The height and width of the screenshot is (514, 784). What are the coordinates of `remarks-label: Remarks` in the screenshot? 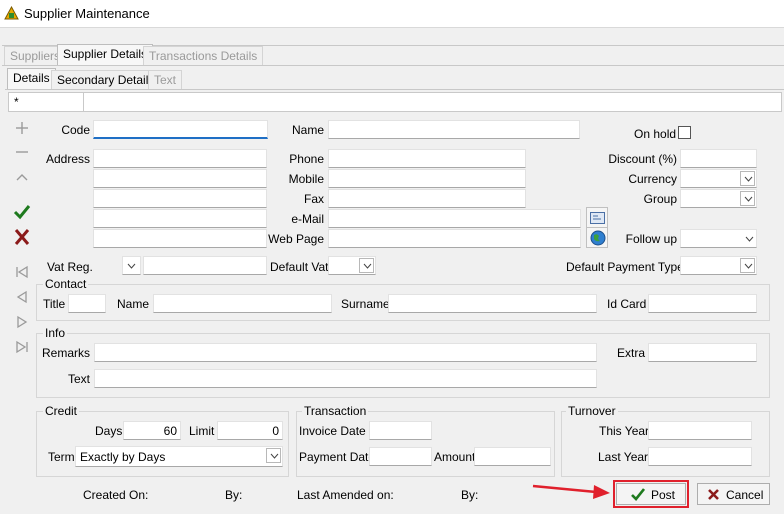 It's located at (65, 353).